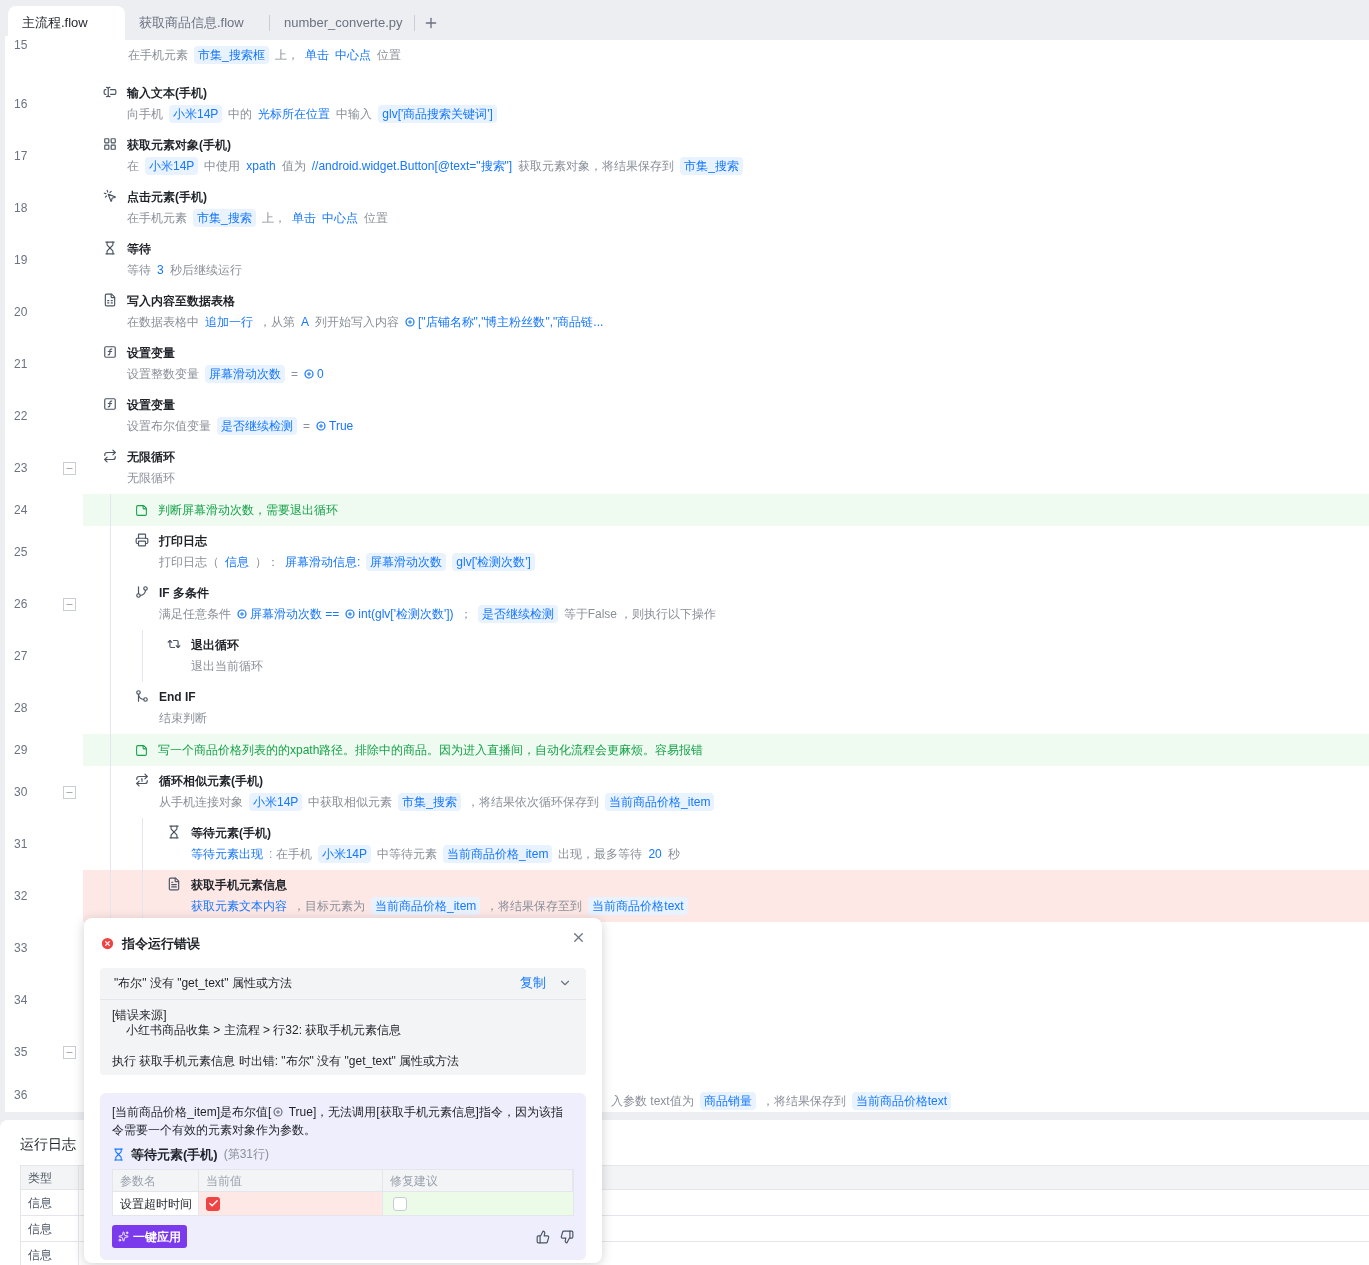 The height and width of the screenshot is (1265, 1369). I want to click on step-title: End IF, so click(183, 697).